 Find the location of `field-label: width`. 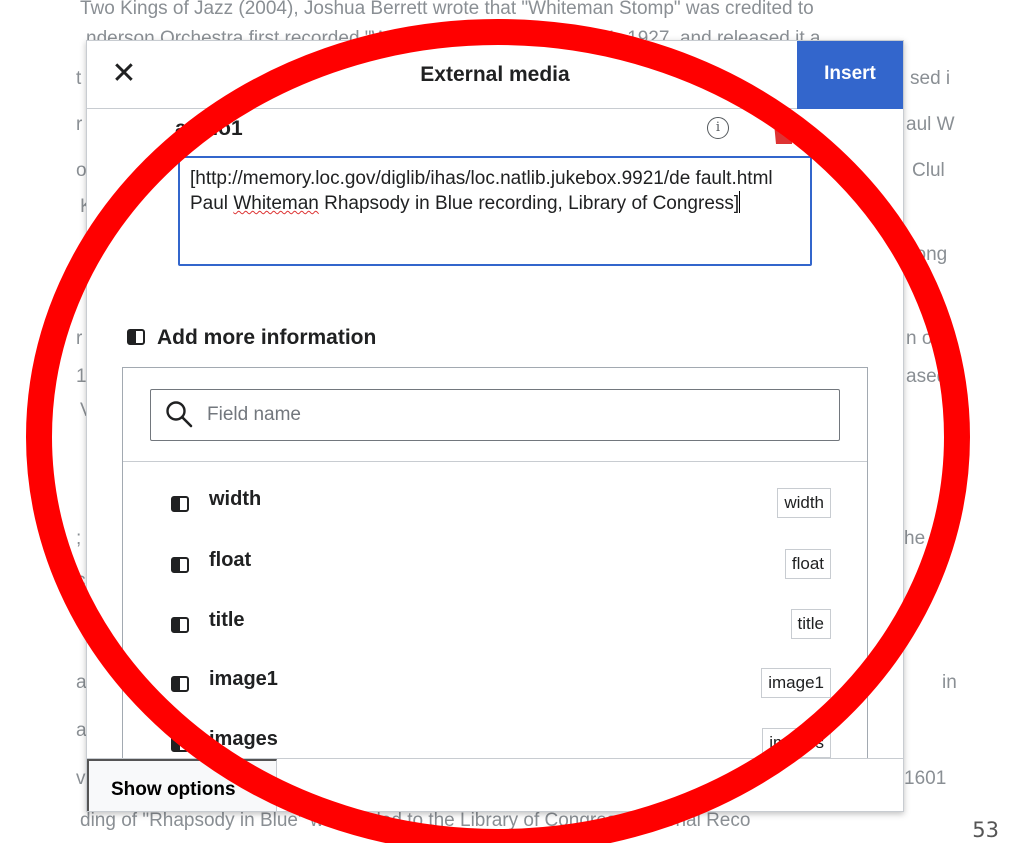

field-label: width is located at coordinates (235, 499).